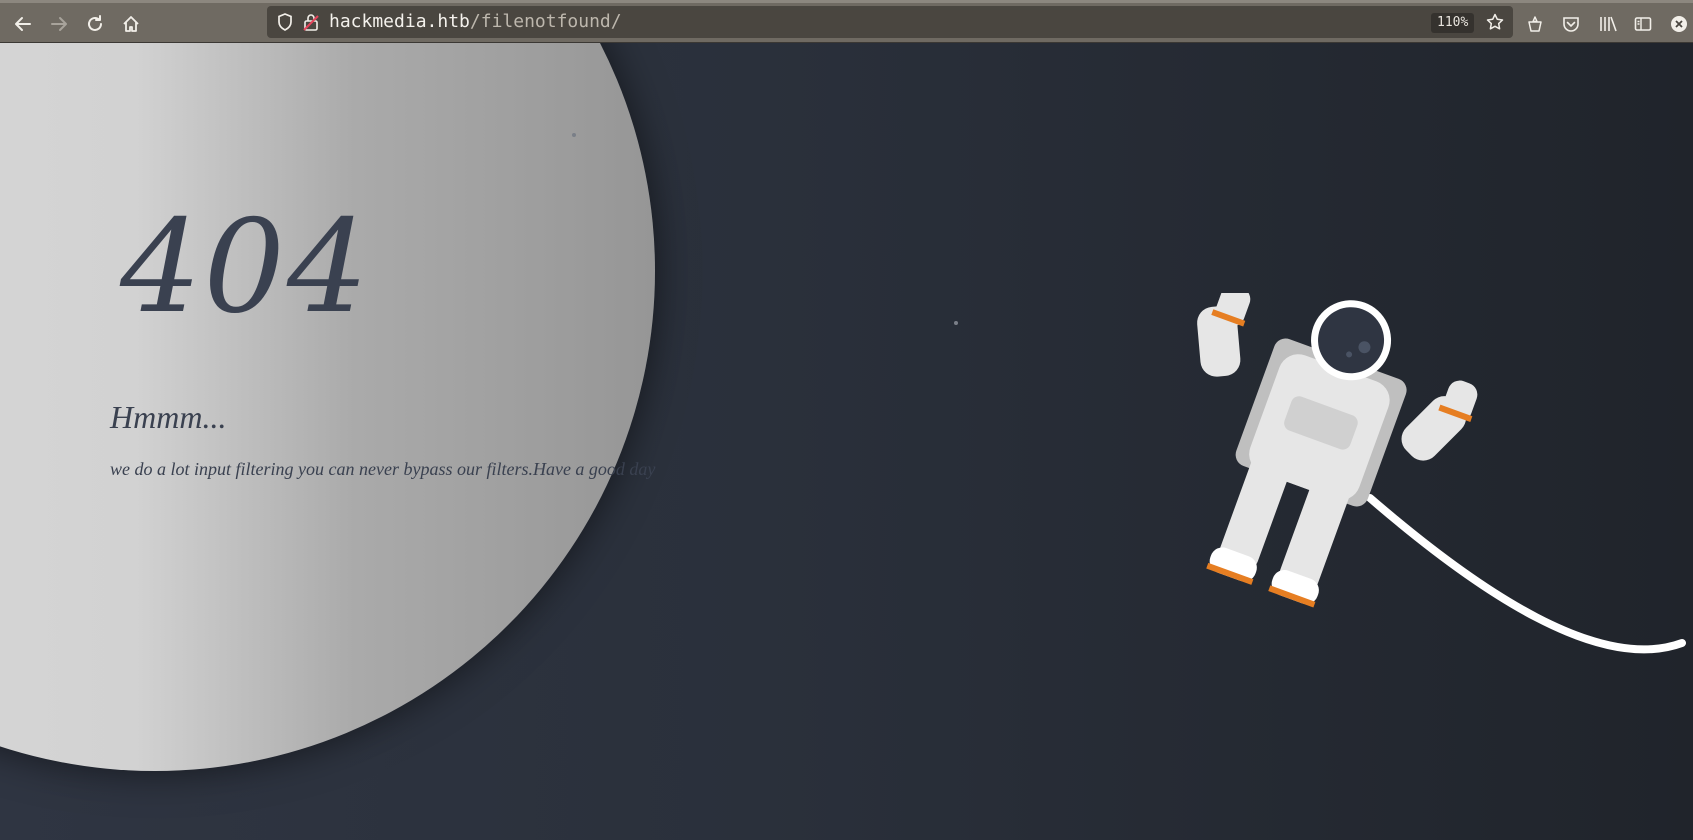 This screenshot has height=840, width=1693. I want to click on astronaut-illustration, so click(1441, 473).